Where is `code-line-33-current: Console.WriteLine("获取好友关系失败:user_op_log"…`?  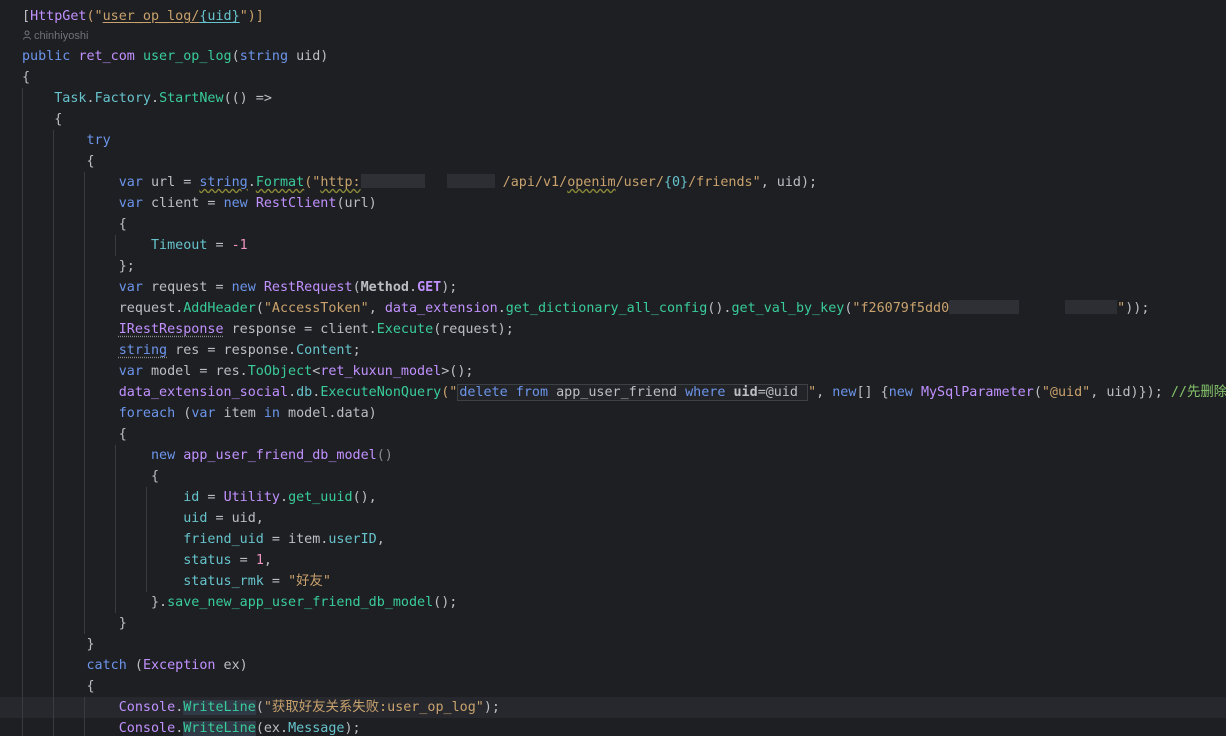 code-line-33-current: Console.WriteLine("获取好友关系失败:user_op_log"… is located at coordinates (613, 707).